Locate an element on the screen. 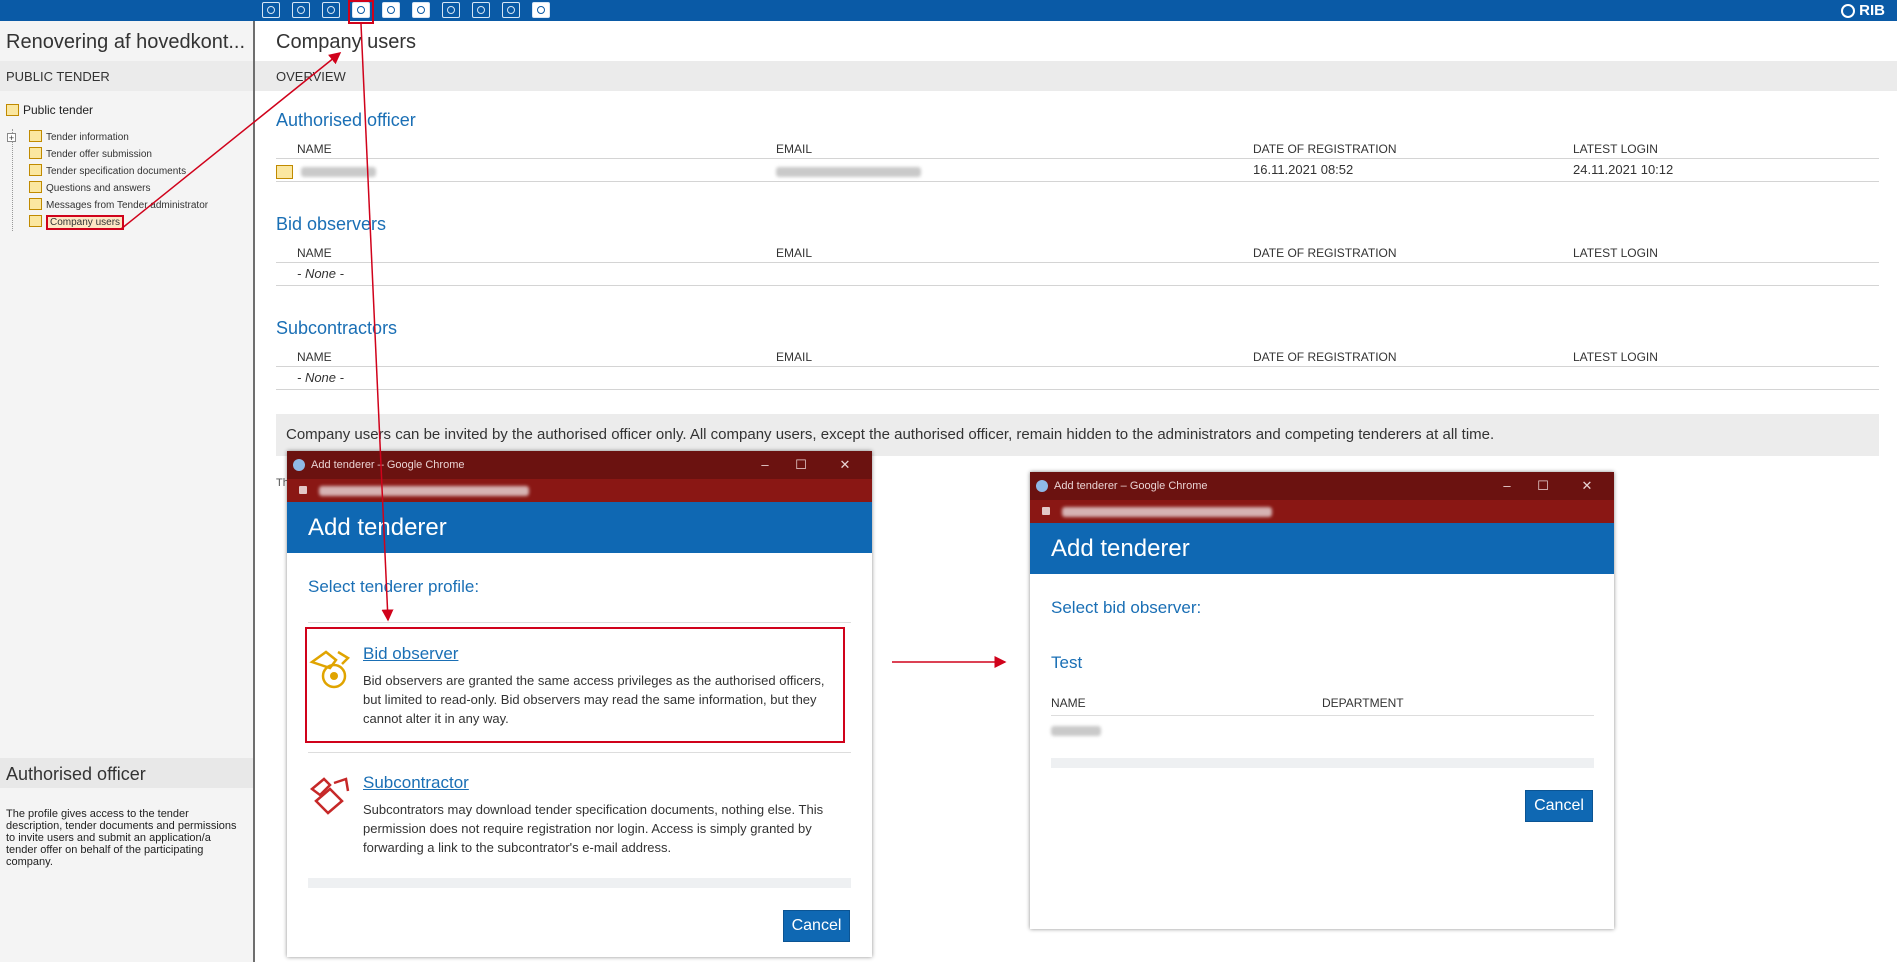 The width and height of the screenshot is (1897, 962). group-name: Test is located at coordinates (1067, 662).